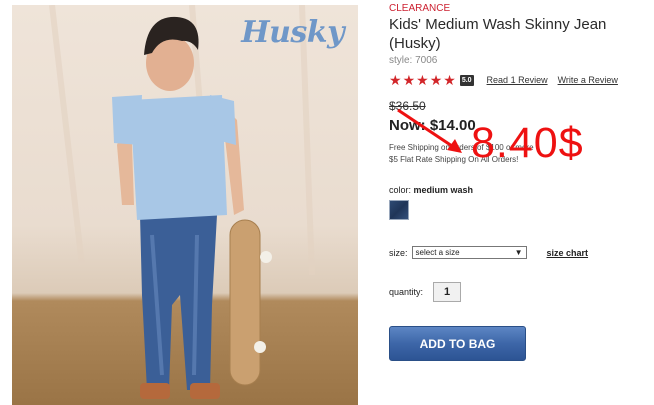 The width and height of the screenshot is (654, 405). What do you see at coordinates (413, 60) in the screenshot?
I see `product-style: style: 7006` at bounding box center [413, 60].